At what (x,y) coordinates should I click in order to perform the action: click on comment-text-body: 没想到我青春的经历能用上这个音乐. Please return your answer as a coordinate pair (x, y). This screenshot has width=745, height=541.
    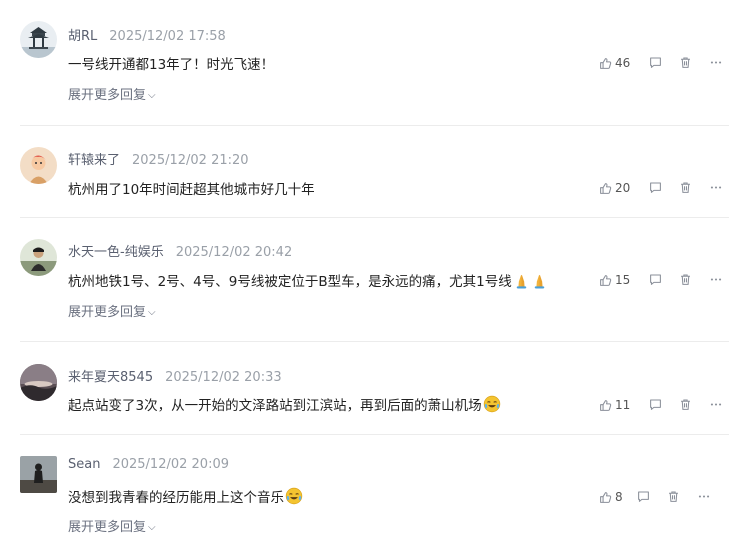
    Looking at the image, I should click on (176, 498).